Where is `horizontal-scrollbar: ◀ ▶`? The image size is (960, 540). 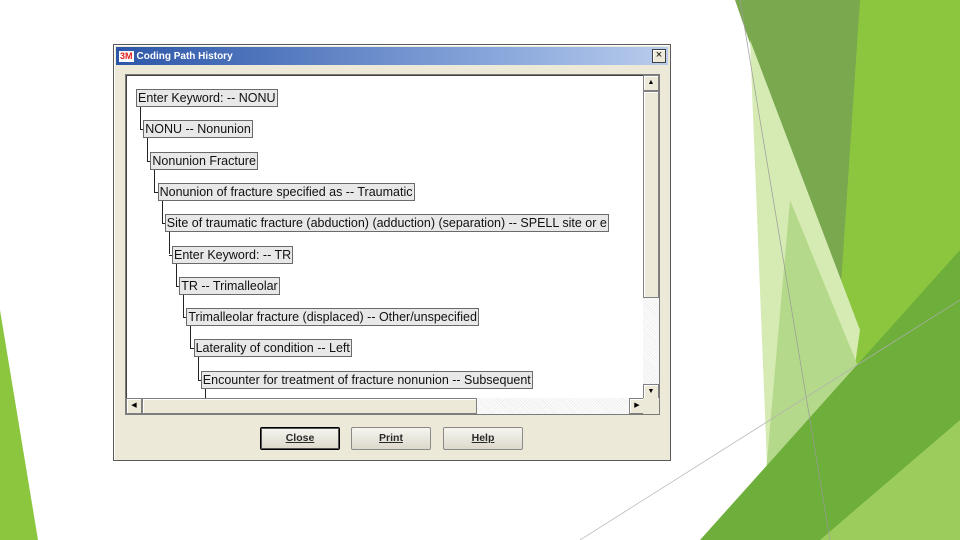
horizontal-scrollbar: ◀ ▶ is located at coordinates (385, 406).